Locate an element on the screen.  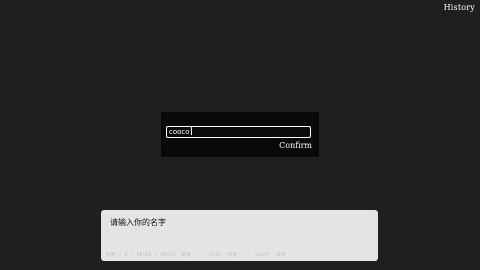
name-entry-dialog: cooco Confirm is located at coordinates (240, 134).